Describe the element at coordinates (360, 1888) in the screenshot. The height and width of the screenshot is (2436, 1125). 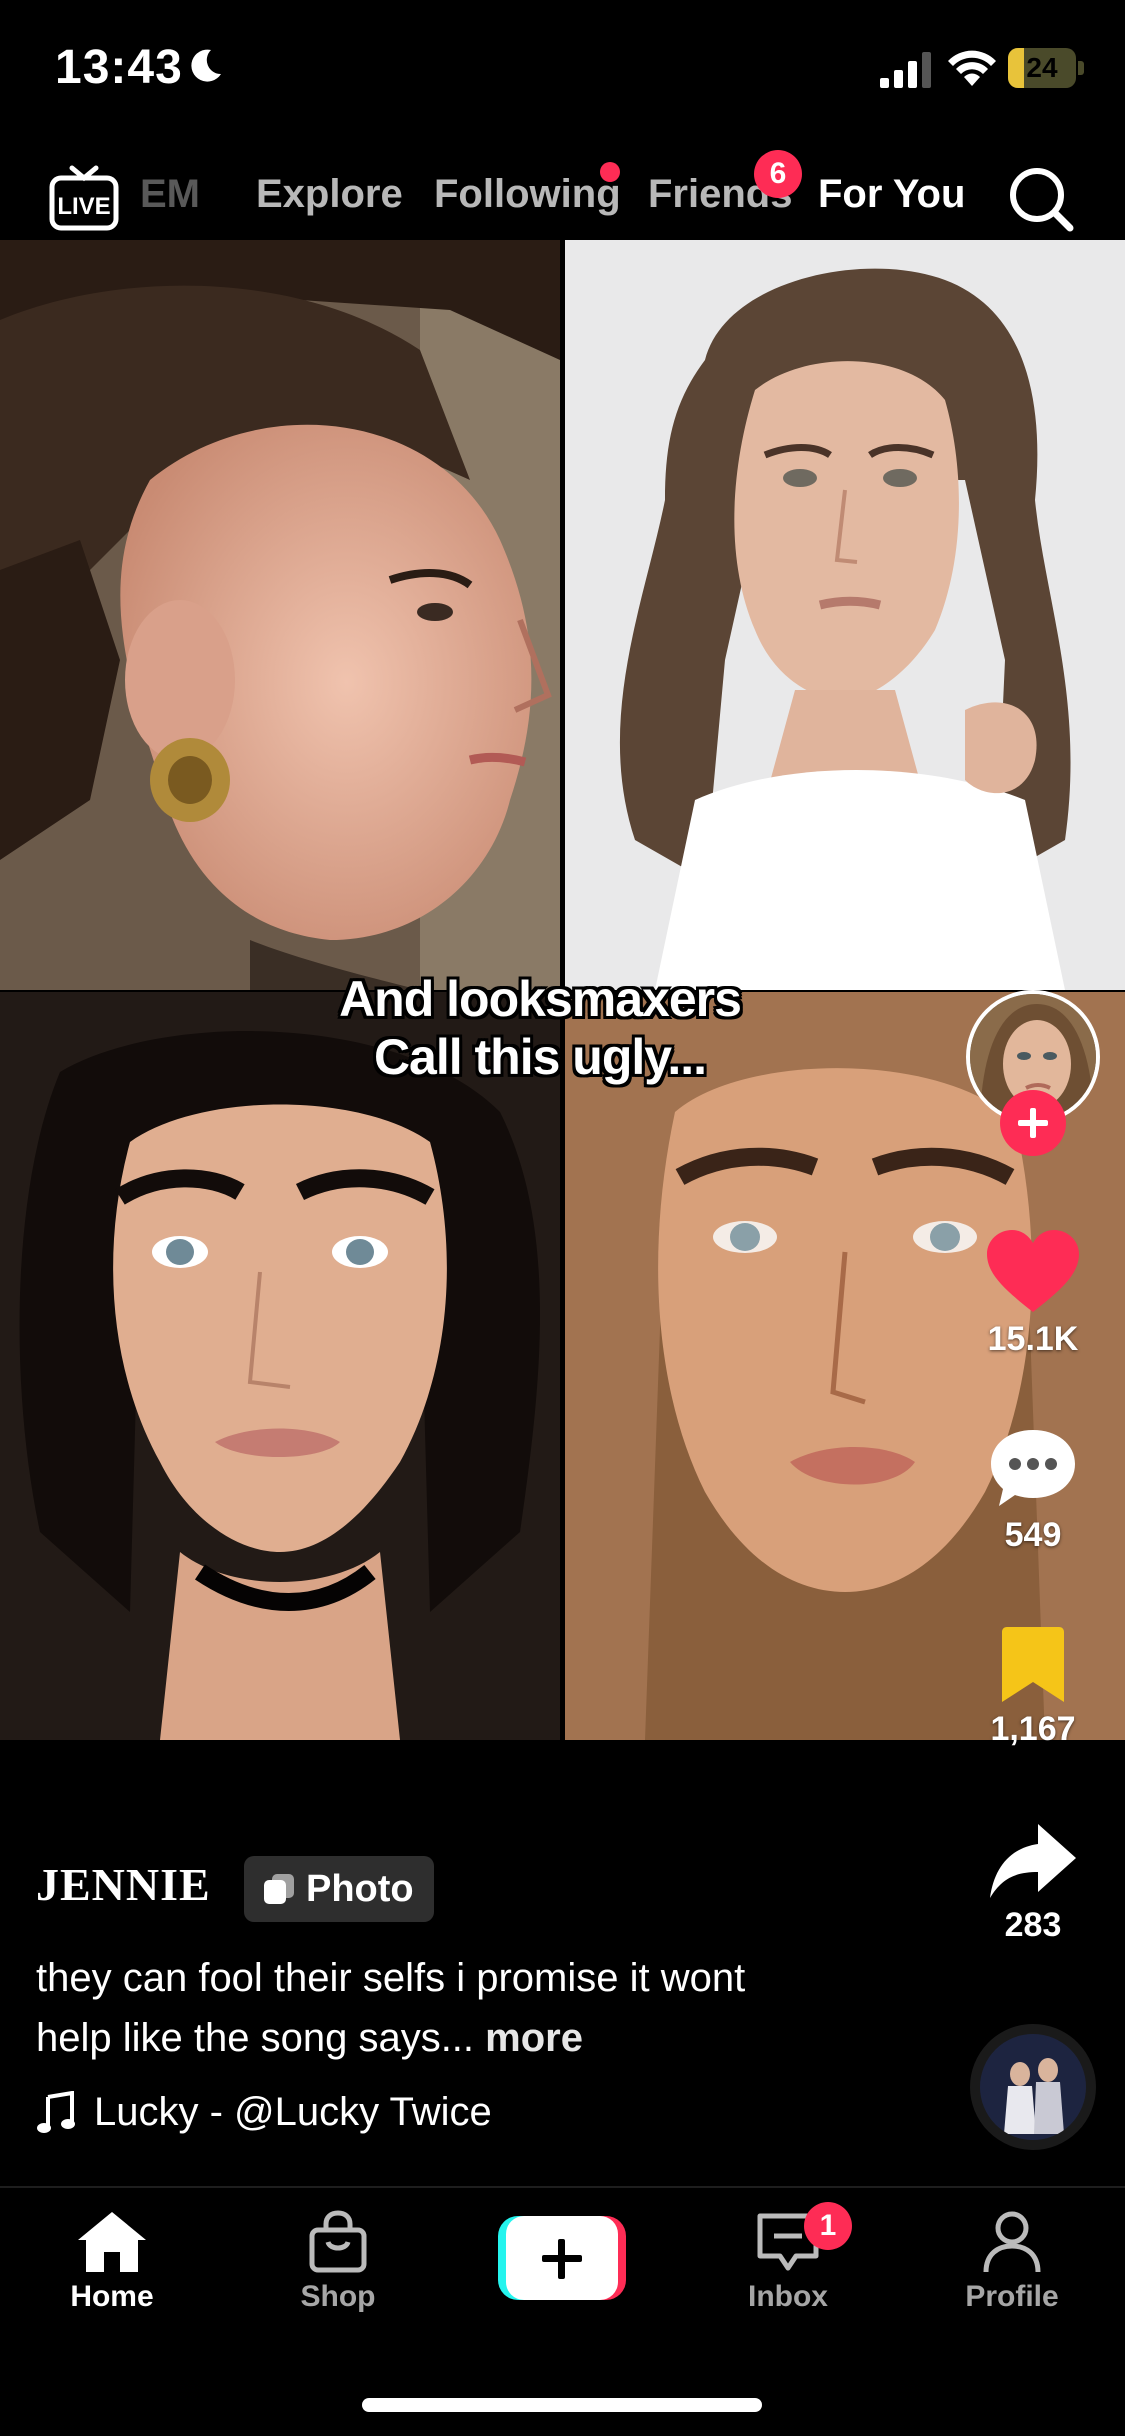
I see `photo-tag-label: Photo` at that location.